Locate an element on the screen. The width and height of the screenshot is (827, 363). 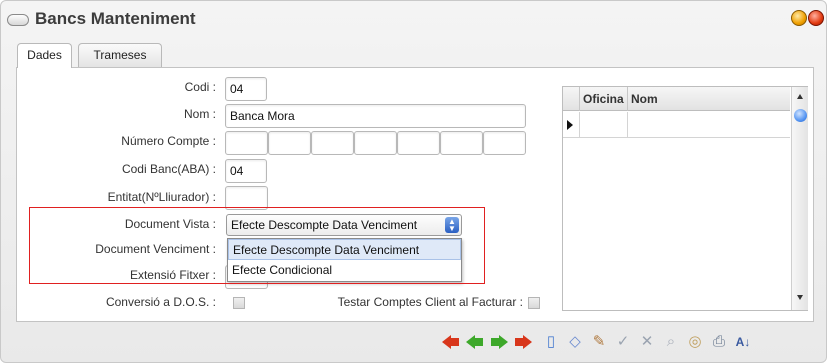
scroll-down-icon is located at coordinates (800, 297).